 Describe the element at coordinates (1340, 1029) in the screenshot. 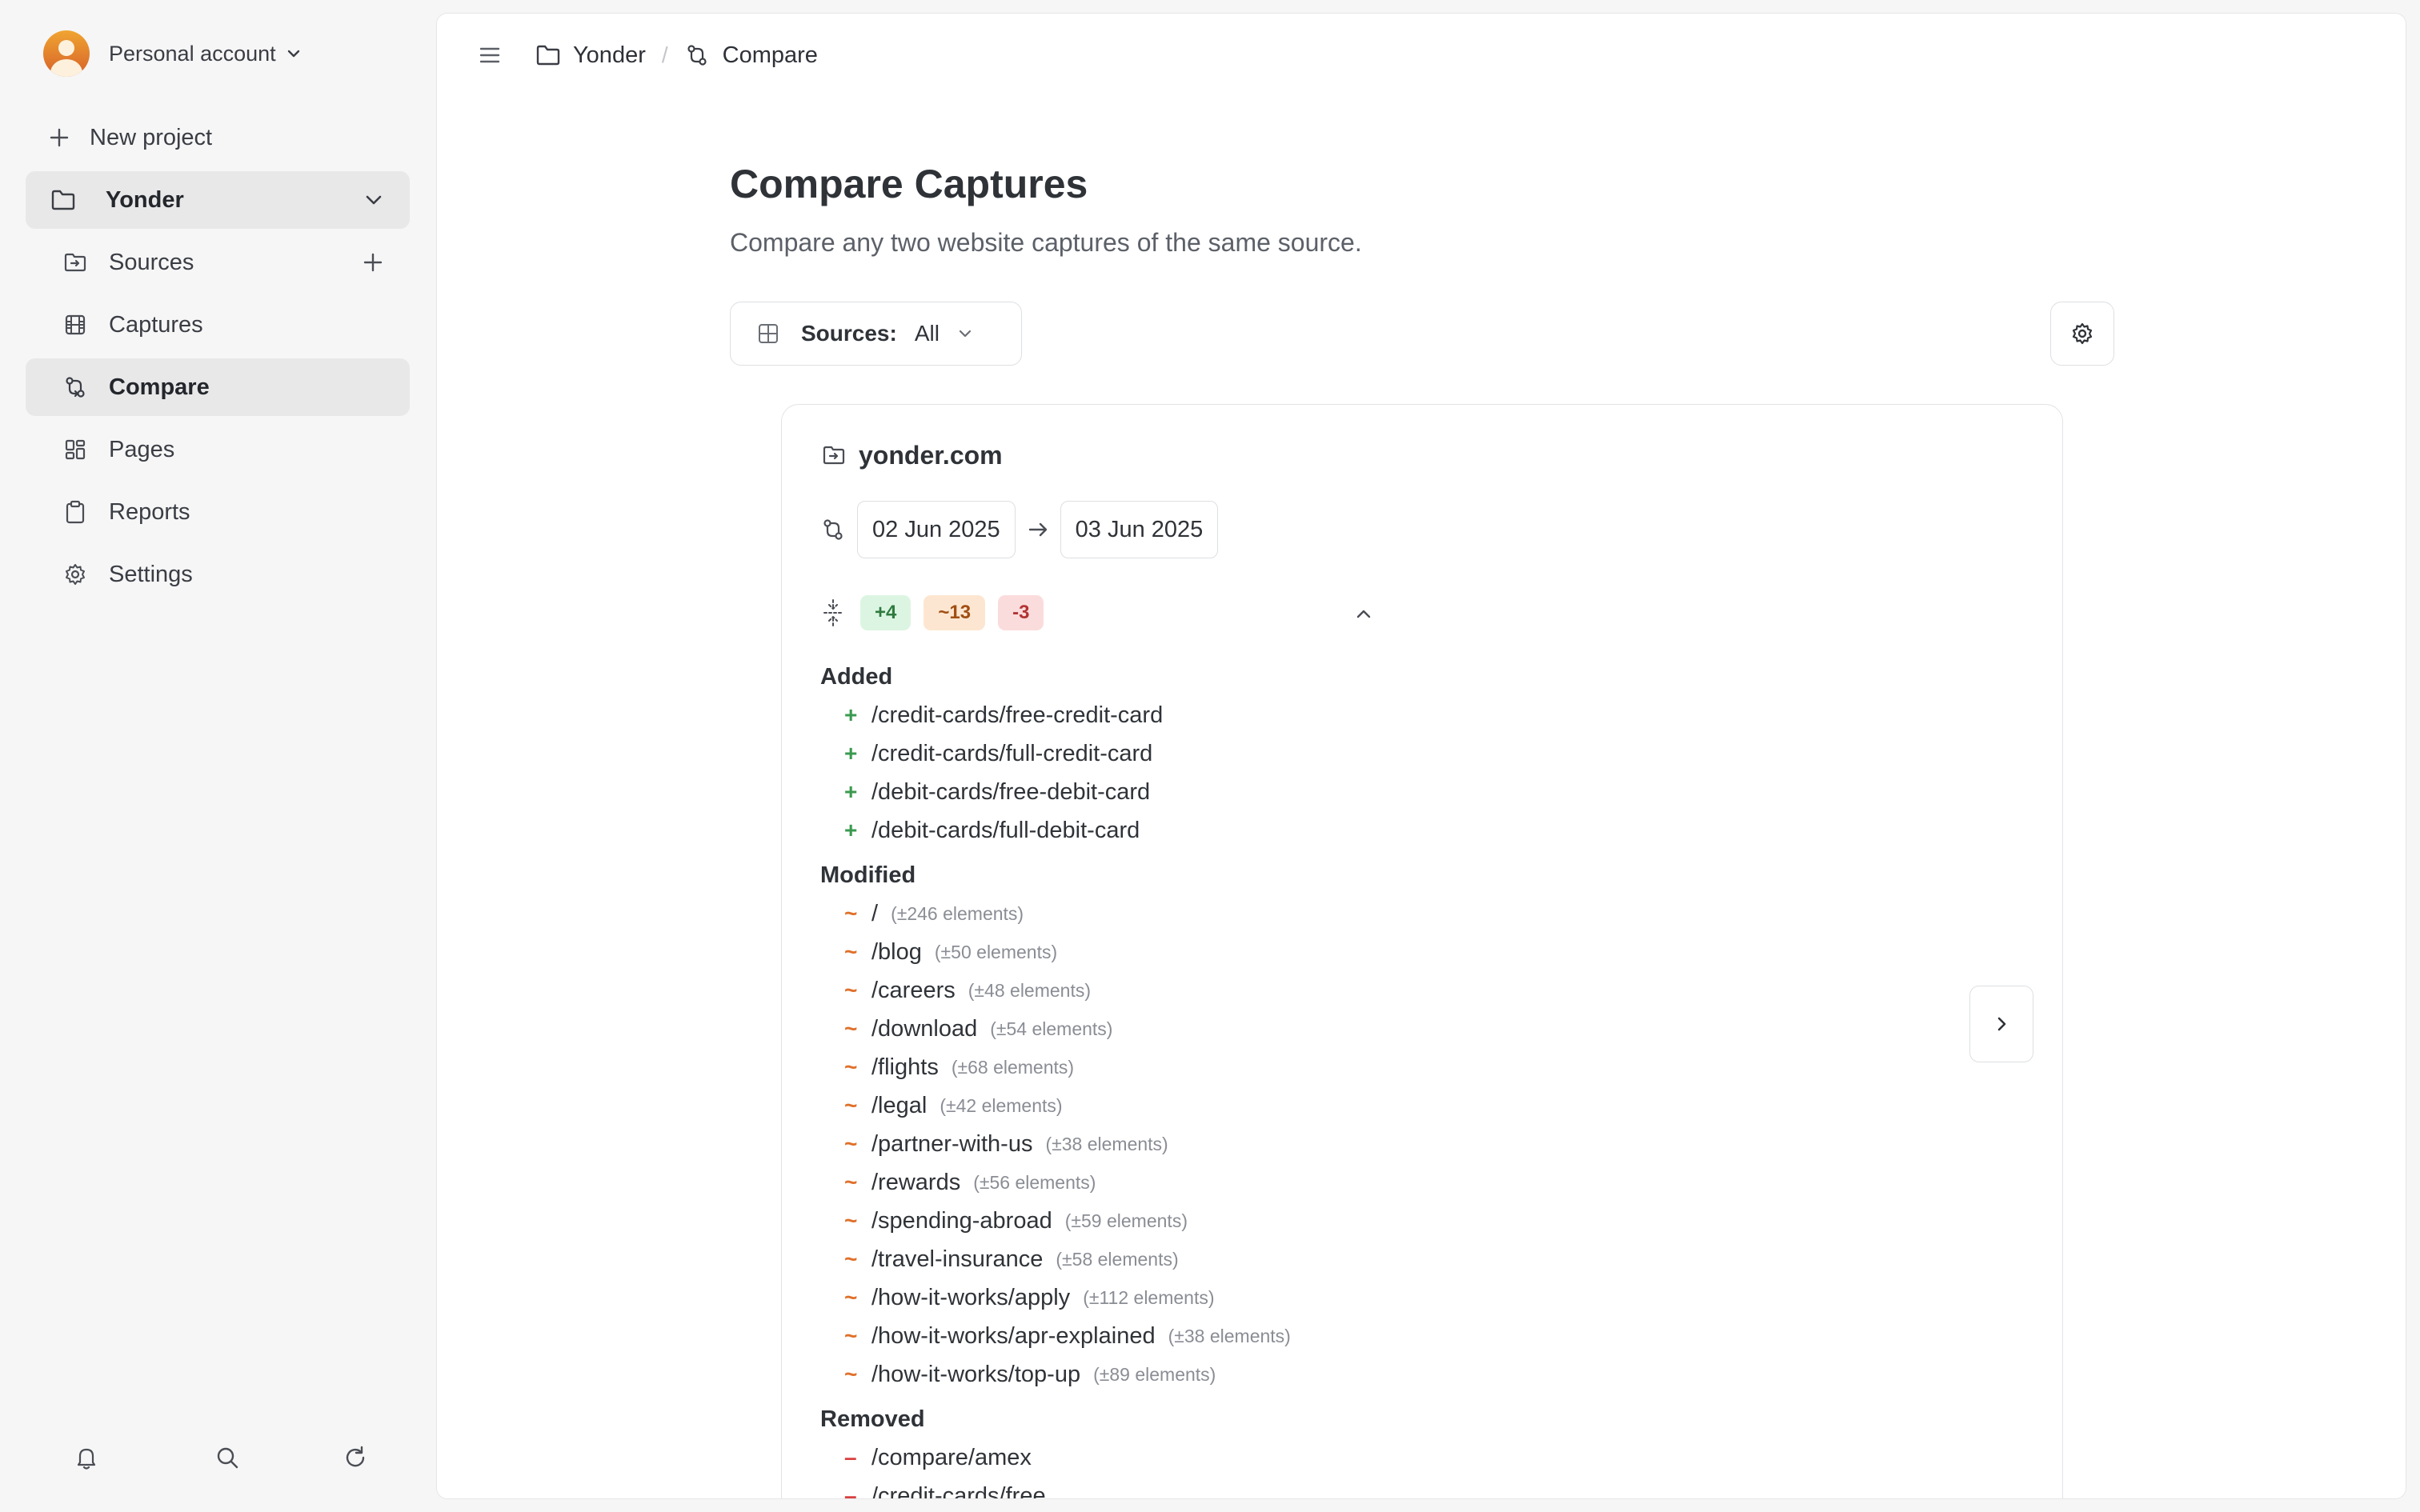

I see `list-item: ~ /download (±54 elements)` at that location.